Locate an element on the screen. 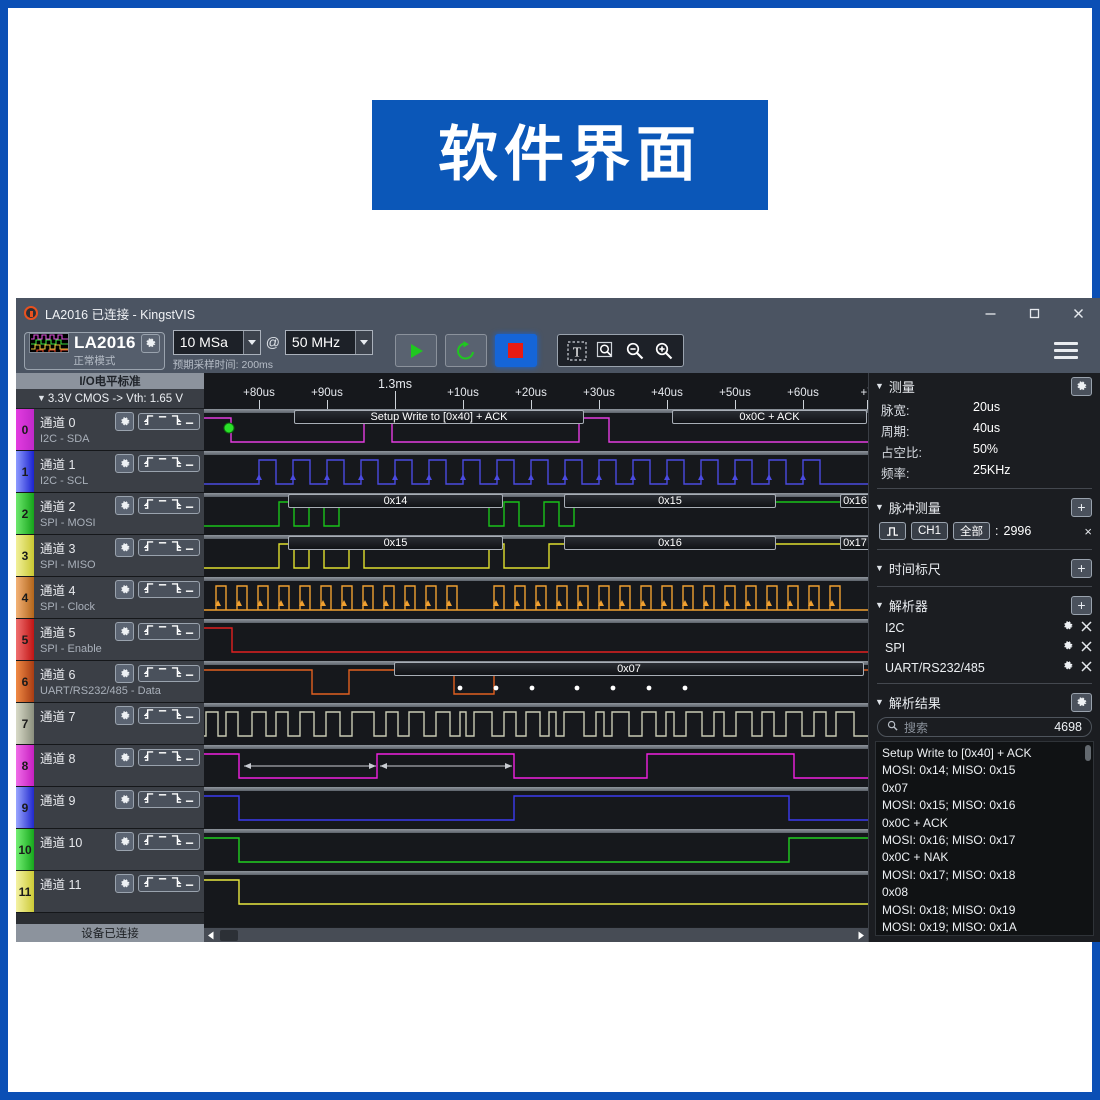 The height and width of the screenshot is (1100, 1100). results-settings-gear-icon is located at coordinates (1081, 702).